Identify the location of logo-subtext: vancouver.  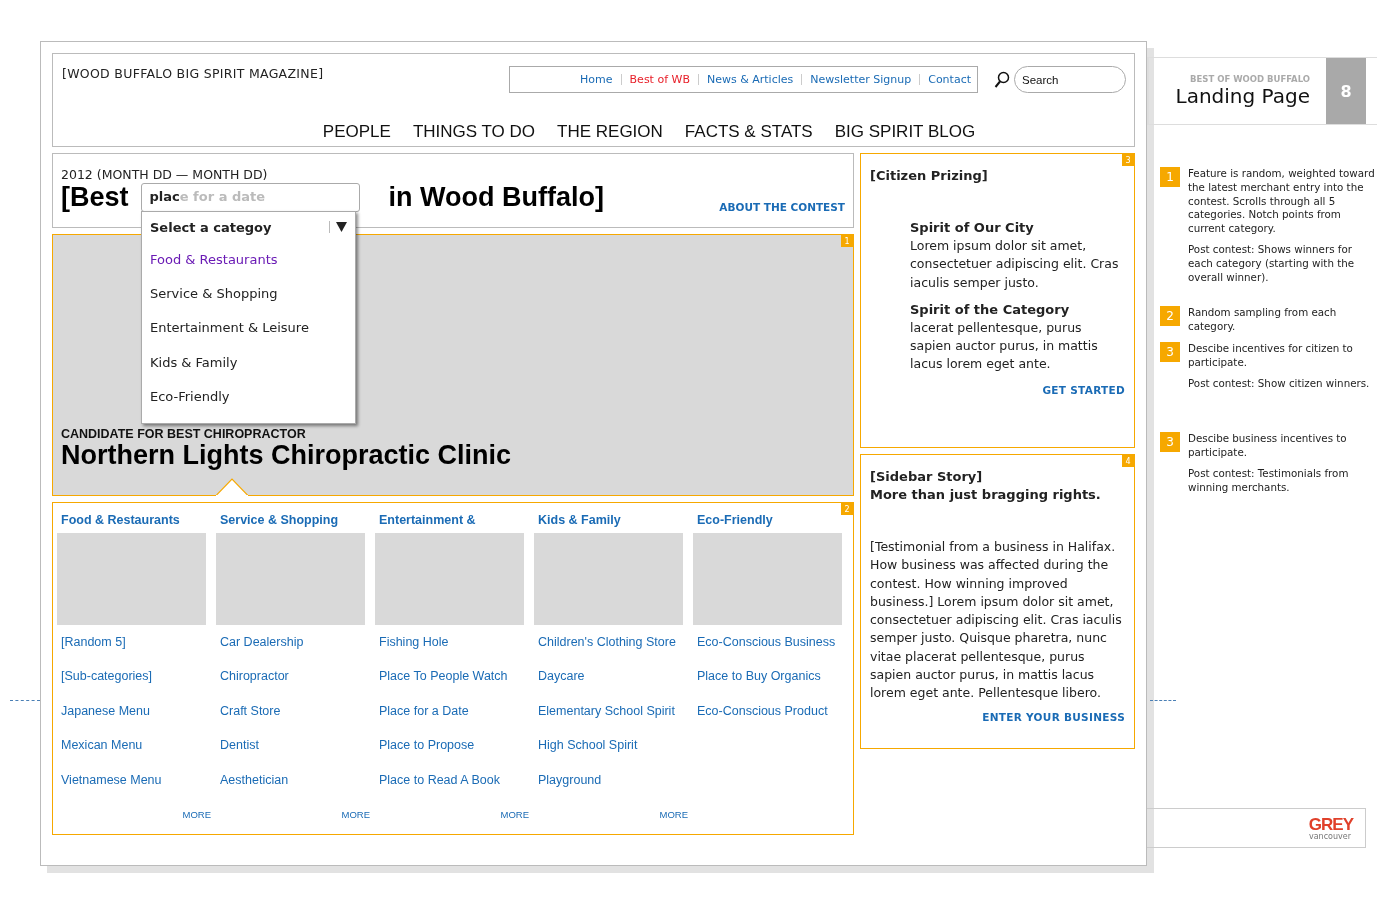
(1330, 836).